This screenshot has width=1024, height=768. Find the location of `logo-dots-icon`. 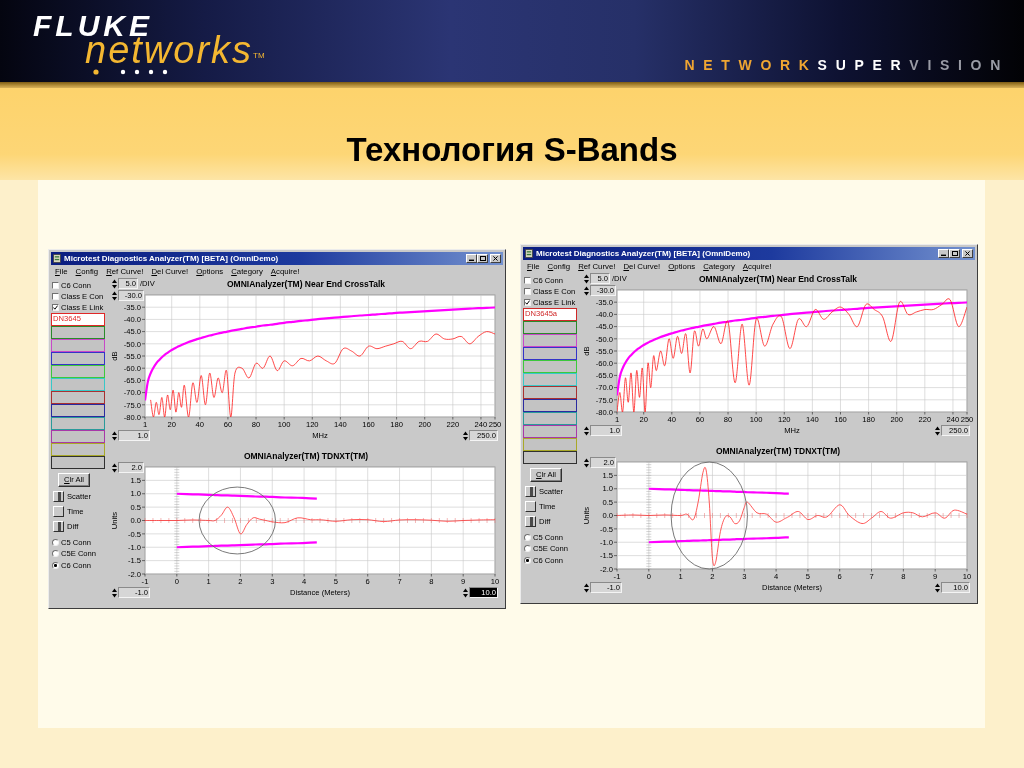

logo-dots-icon is located at coordinates (130, 72).